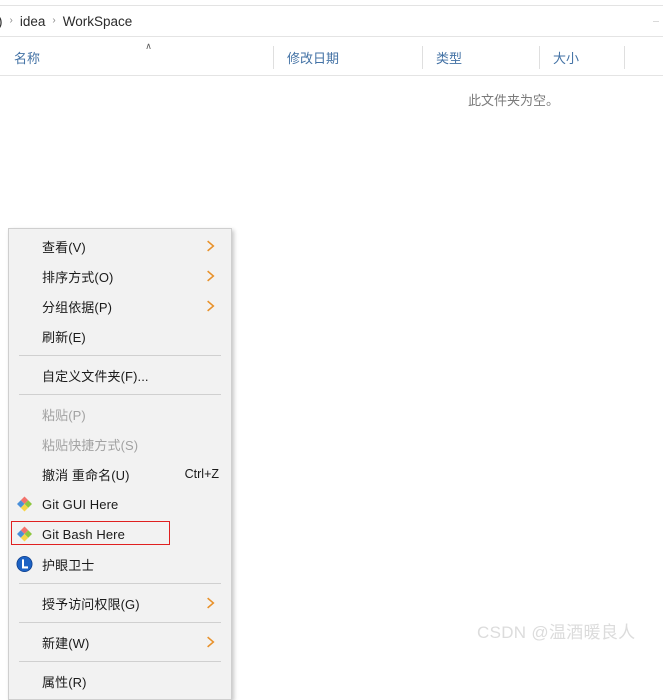 This screenshot has height=700, width=663. Describe the element at coordinates (78, 277) in the screenshot. I see `menu-item-label: 排序方式(O)` at that location.